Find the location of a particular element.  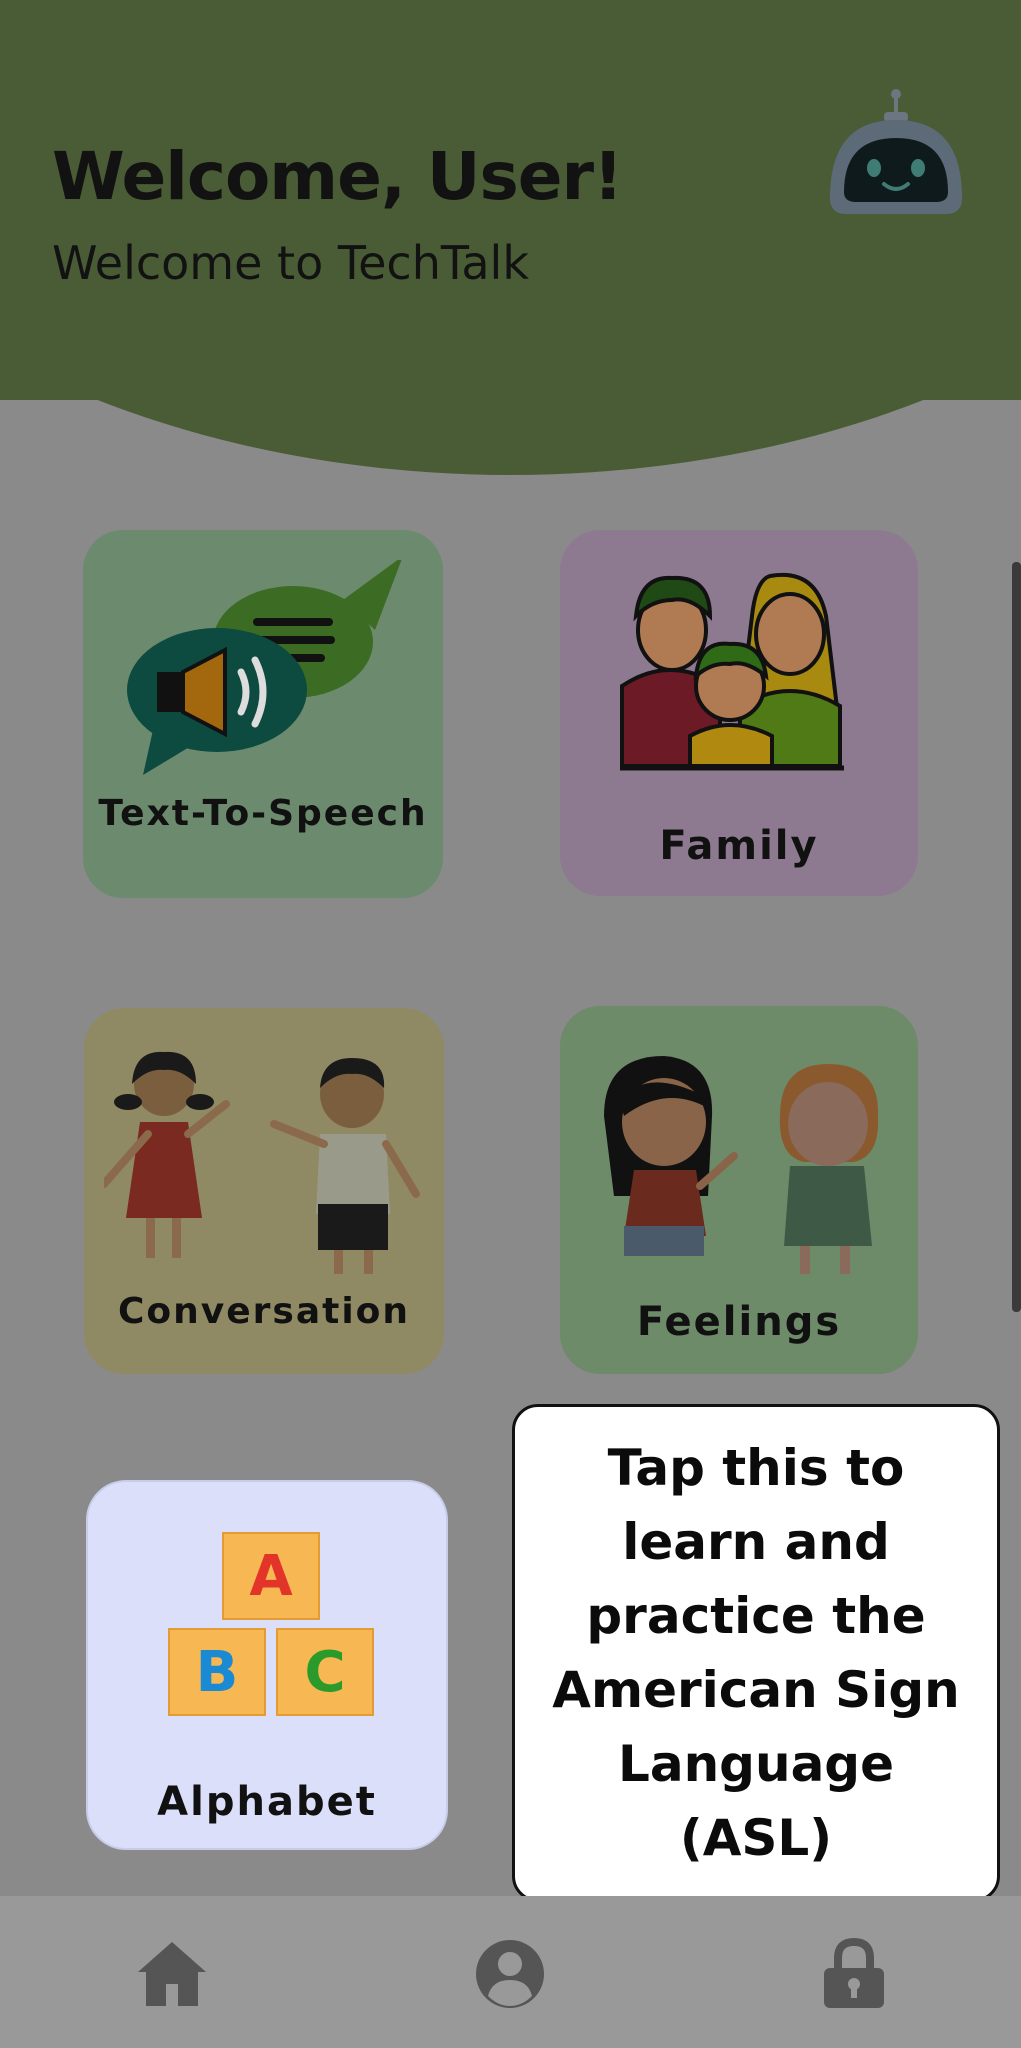

tile-alphabet: A B C Alphabet is located at coordinates (267, 1665).